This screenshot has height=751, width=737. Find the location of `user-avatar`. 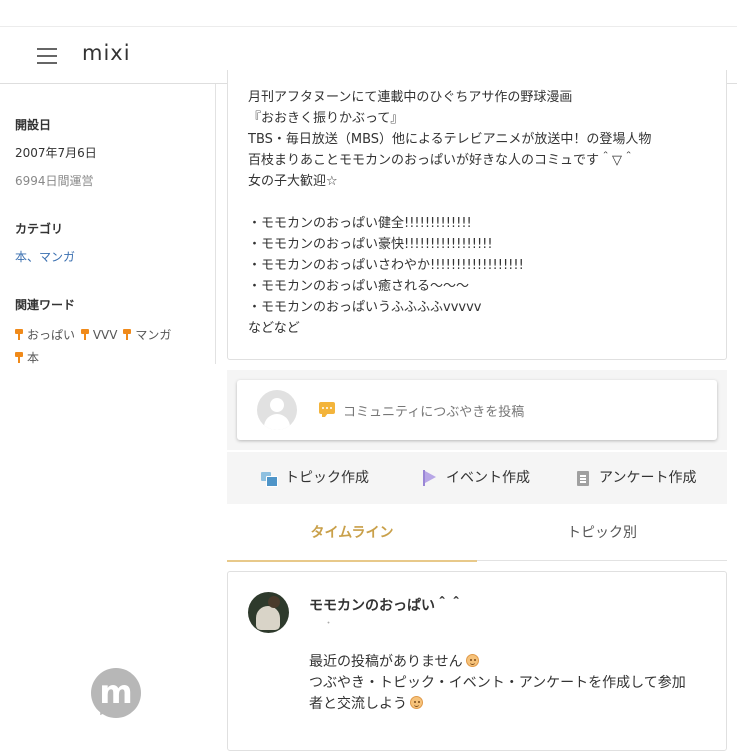

user-avatar is located at coordinates (277, 410).